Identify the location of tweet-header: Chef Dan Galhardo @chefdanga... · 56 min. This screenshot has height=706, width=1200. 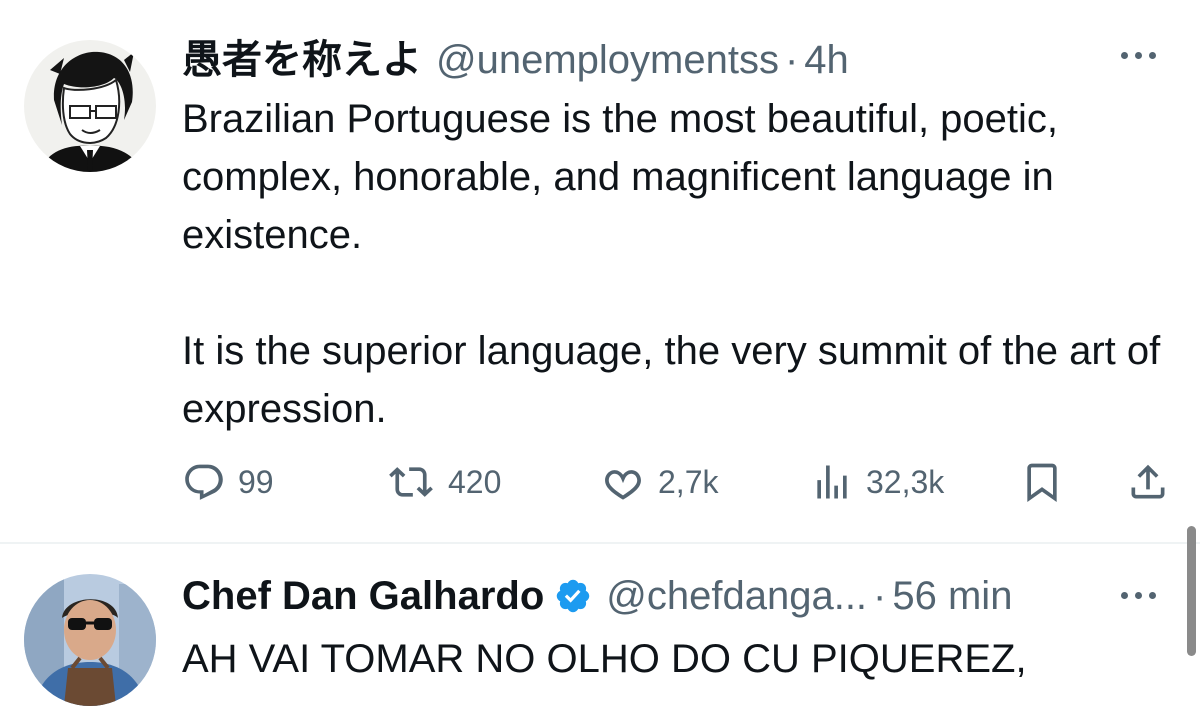
(597, 596).